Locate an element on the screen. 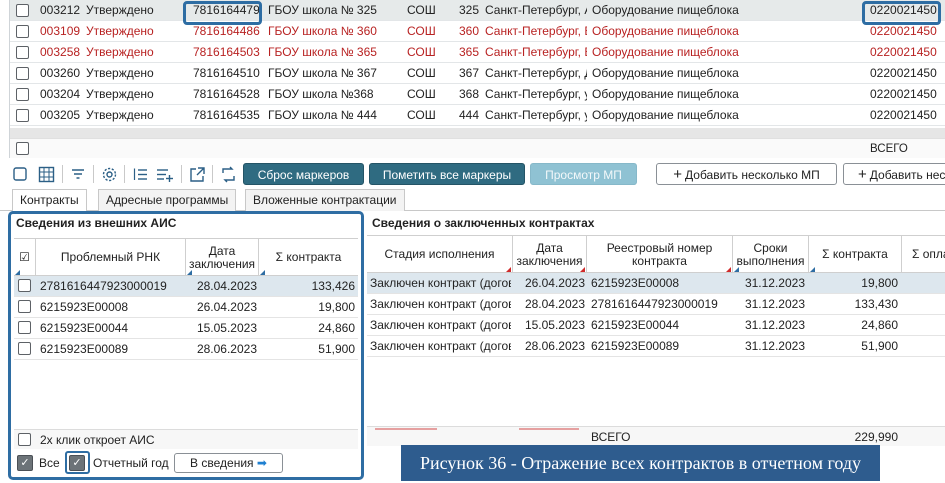 The height and width of the screenshot is (483, 945). checkbox-icon is located at coordinates (20, 174).